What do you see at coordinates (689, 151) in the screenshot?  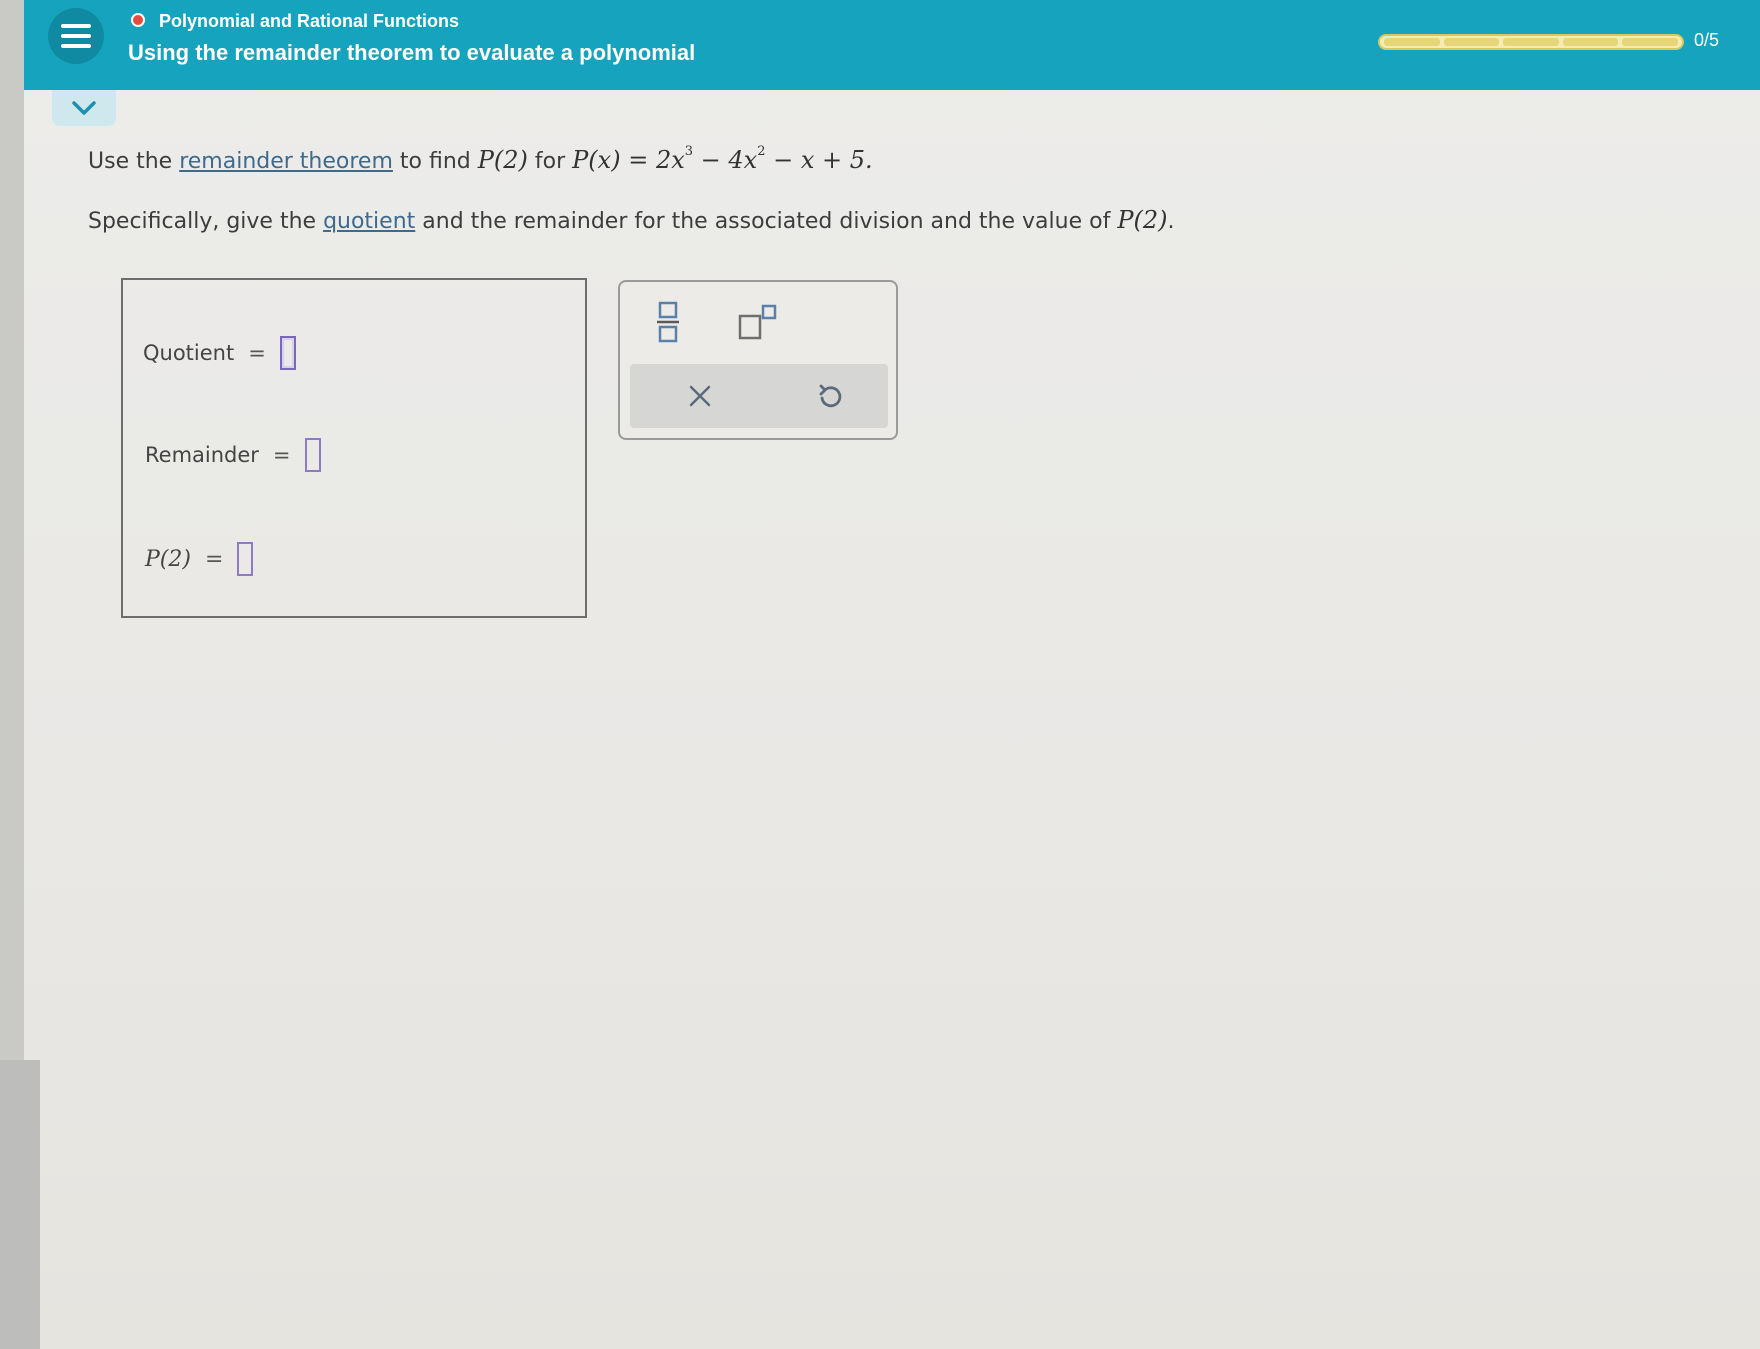 I see `math-exponent: 3` at bounding box center [689, 151].